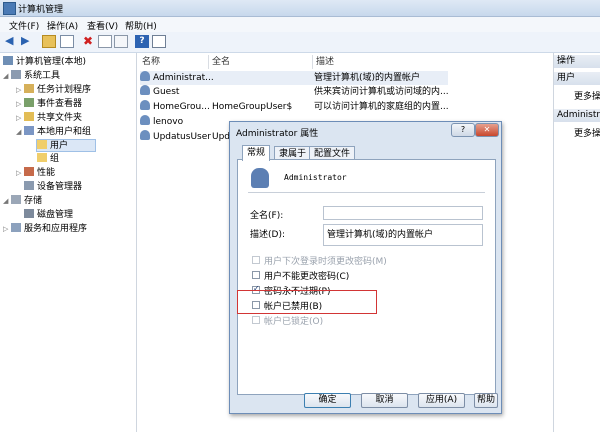 Image resolution: width=600 pixels, height=432 pixels. What do you see at coordinates (44, 62) in the screenshot?
I see `tree-root: 计算机管理(本地)` at bounding box center [44, 62].